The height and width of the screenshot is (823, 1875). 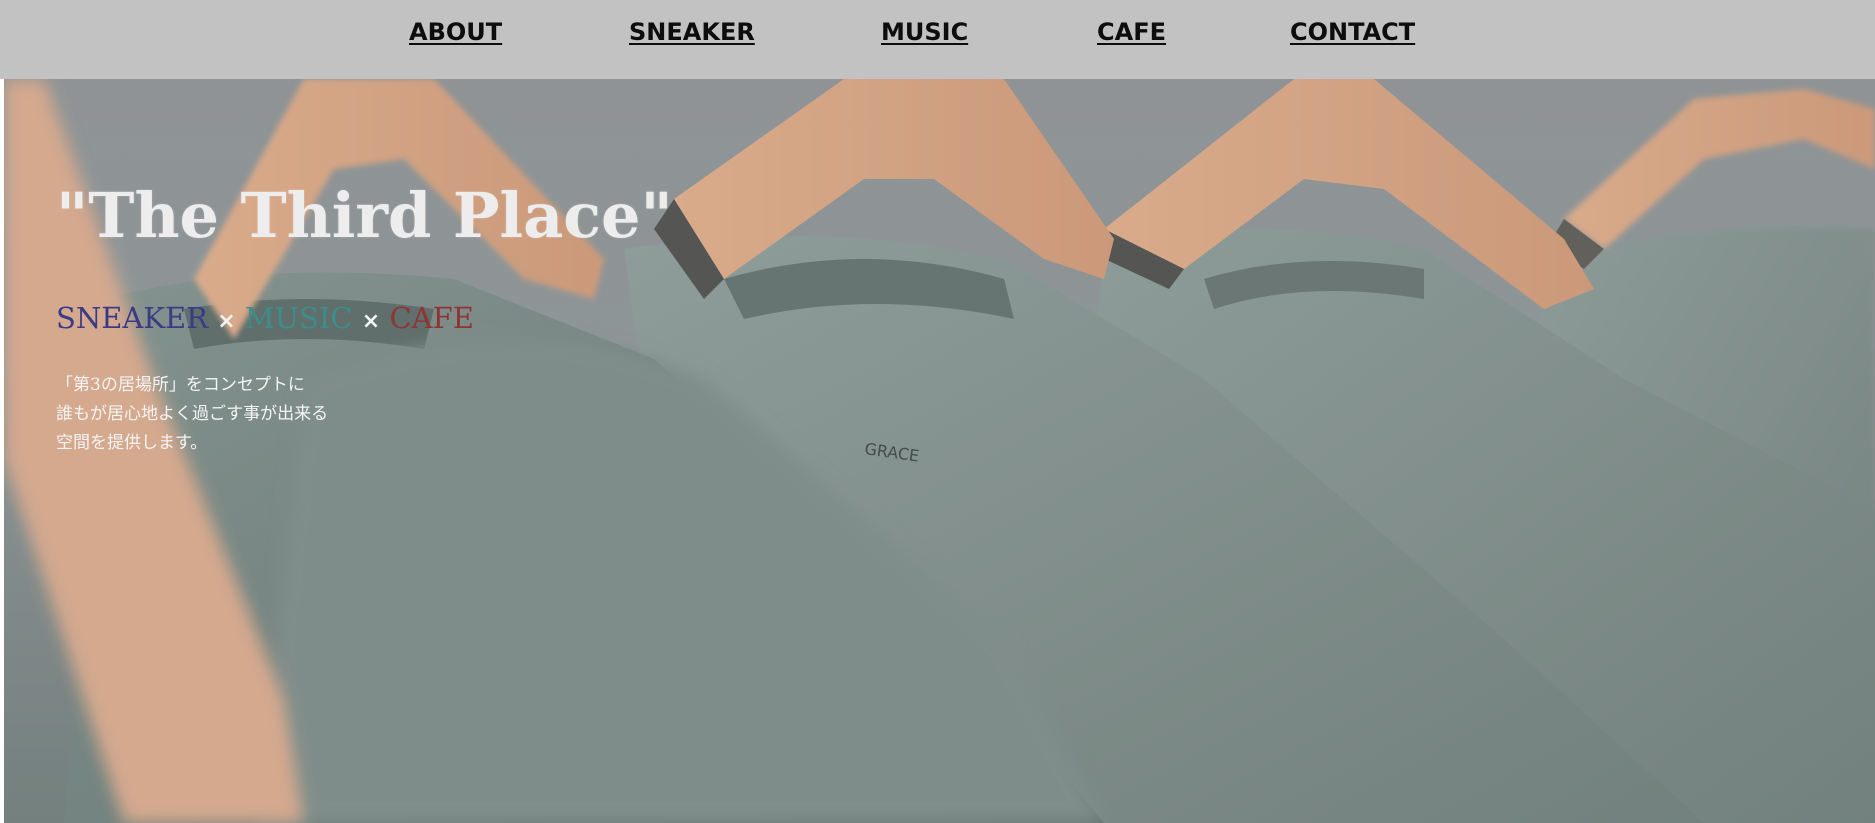 What do you see at coordinates (180, 385) in the screenshot?
I see `hero-description-line: 「第3の居場所」をコンセプトに` at bounding box center [180, 385].